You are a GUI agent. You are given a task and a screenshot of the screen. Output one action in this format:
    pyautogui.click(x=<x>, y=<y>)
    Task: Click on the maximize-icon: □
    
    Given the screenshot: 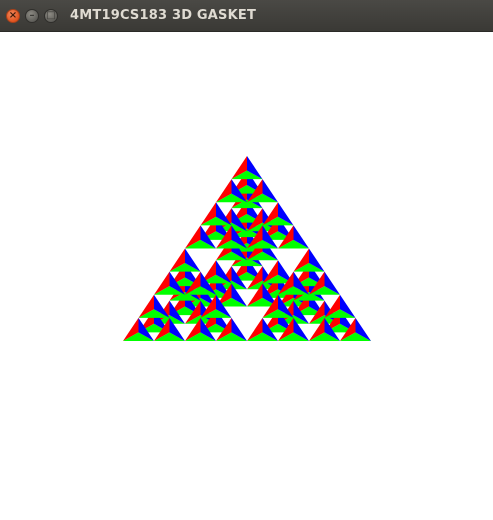 What is the action you would take?
    pyautogui.click(x=51, y=15)
    